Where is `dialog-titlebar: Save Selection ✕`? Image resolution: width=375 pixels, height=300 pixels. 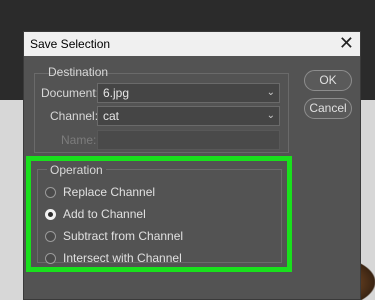
dialog-titlebar: Save Selection ✕ is located at coordinates (192, 44).